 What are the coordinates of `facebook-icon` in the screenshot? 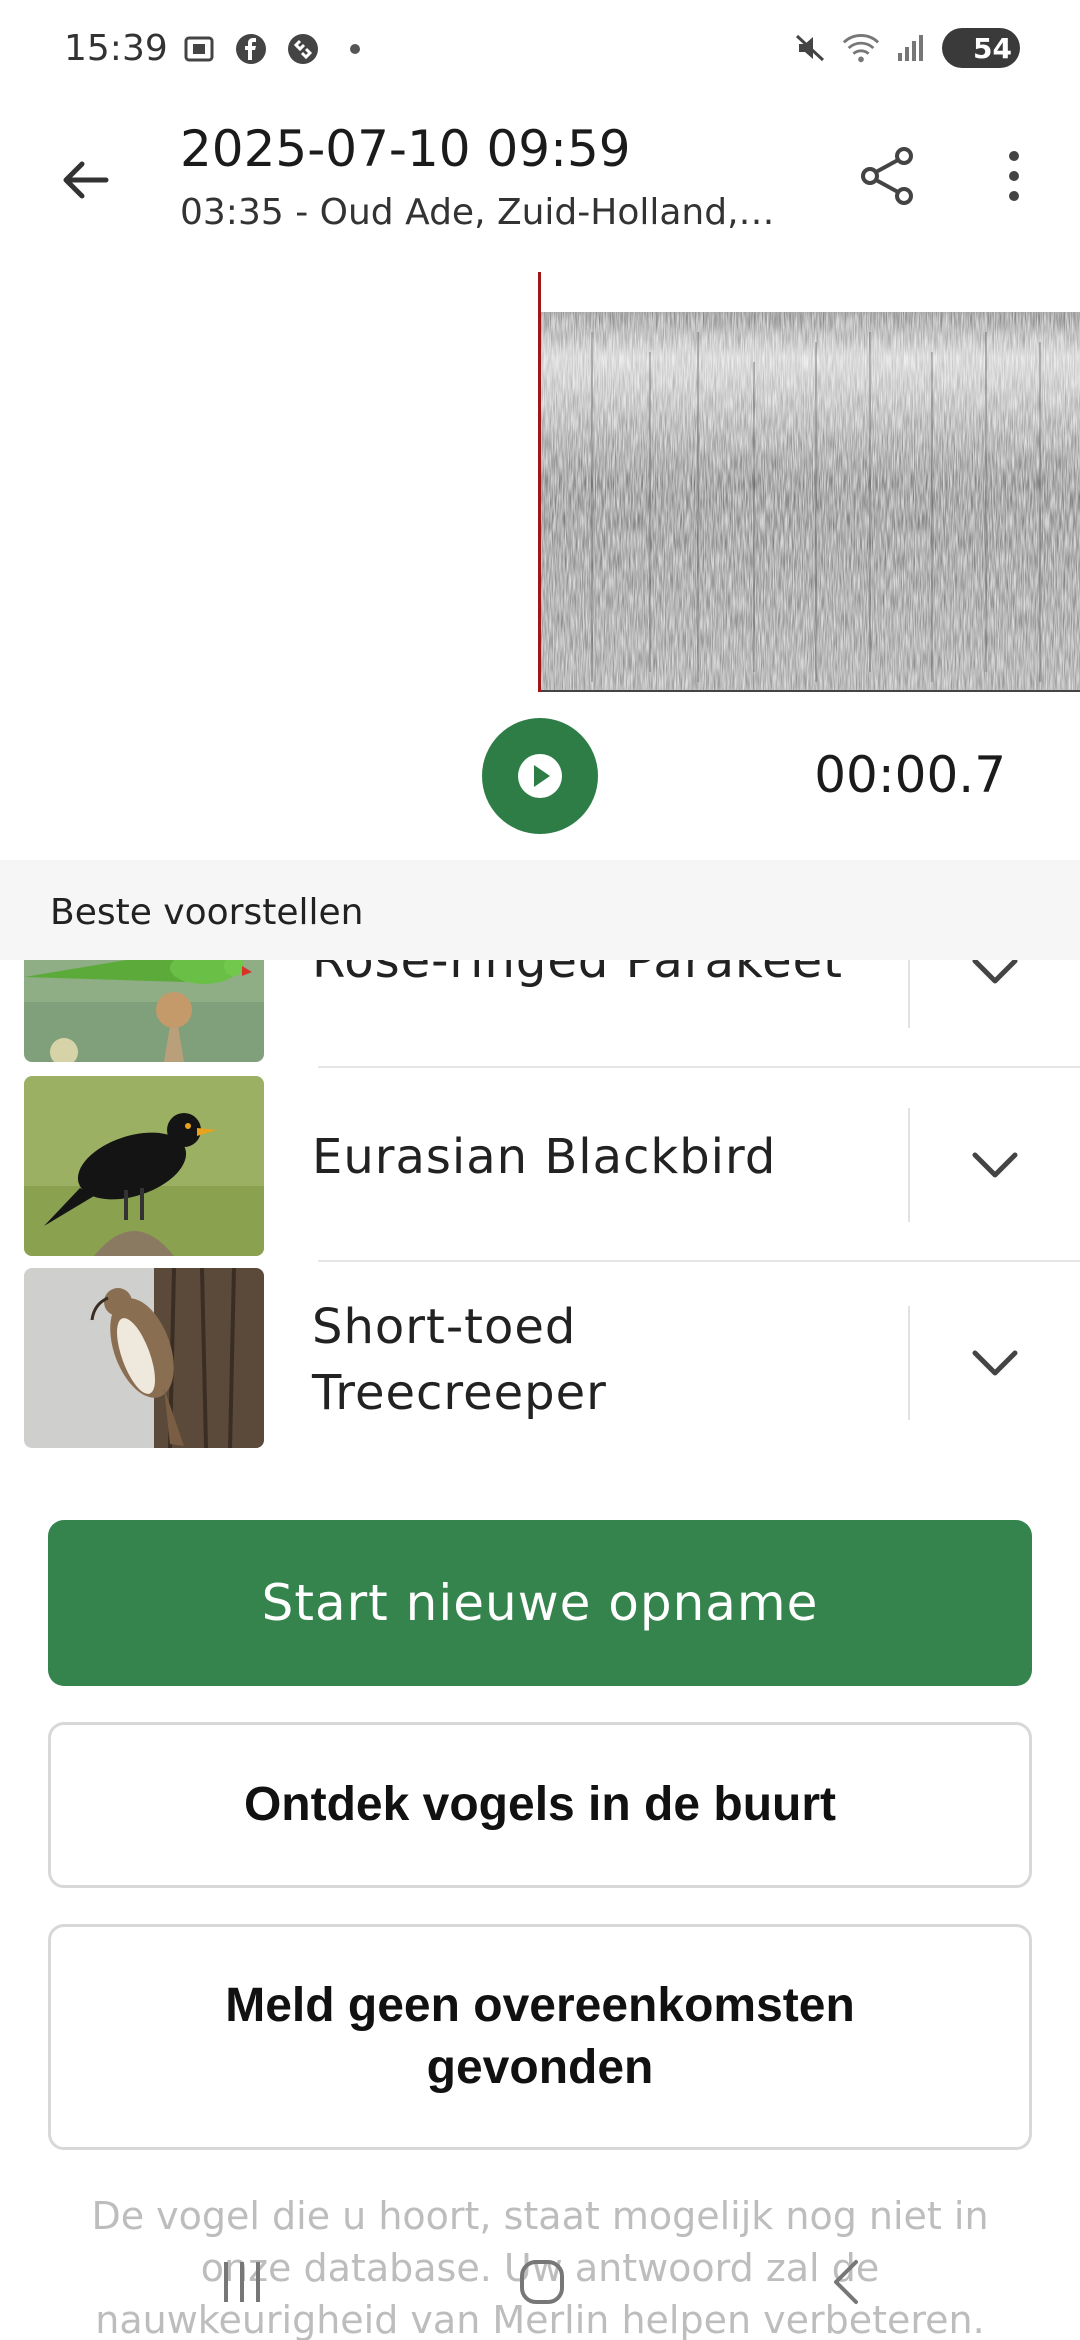 It's located at (251, 49).